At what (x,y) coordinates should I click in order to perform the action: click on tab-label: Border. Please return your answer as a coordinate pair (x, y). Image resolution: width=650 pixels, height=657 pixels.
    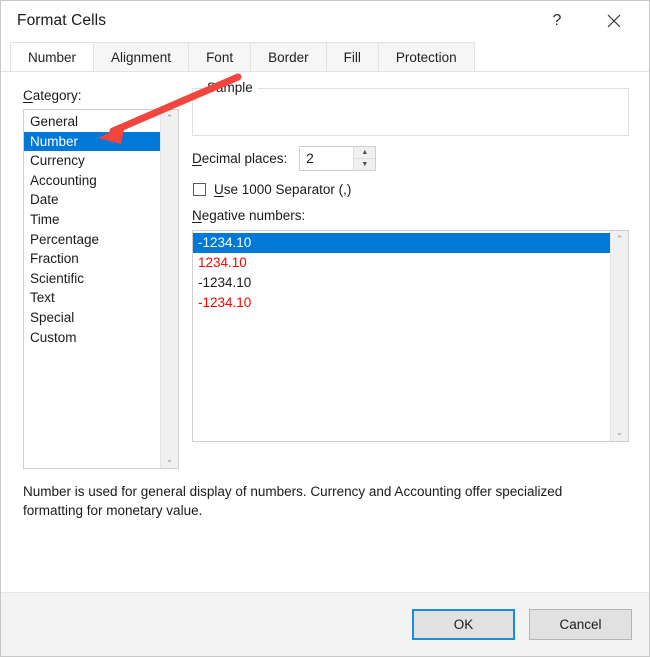
    Looking at the image, I should click on (288, 57).